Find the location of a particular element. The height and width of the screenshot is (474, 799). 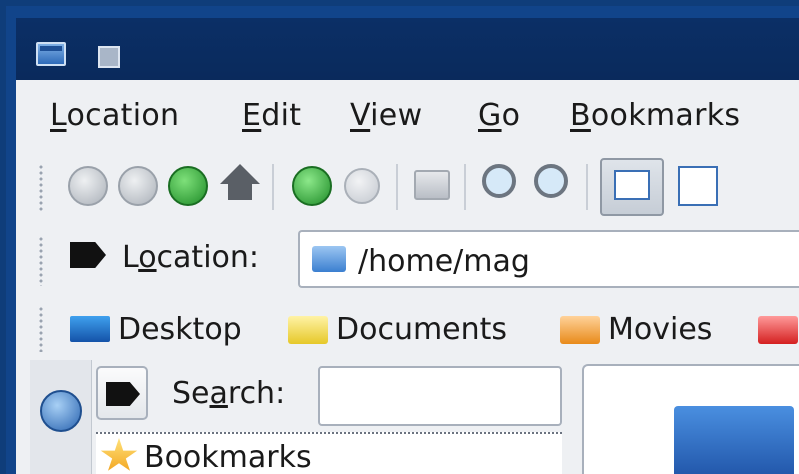

app-menu-icon is located at coordinates (51, 54).